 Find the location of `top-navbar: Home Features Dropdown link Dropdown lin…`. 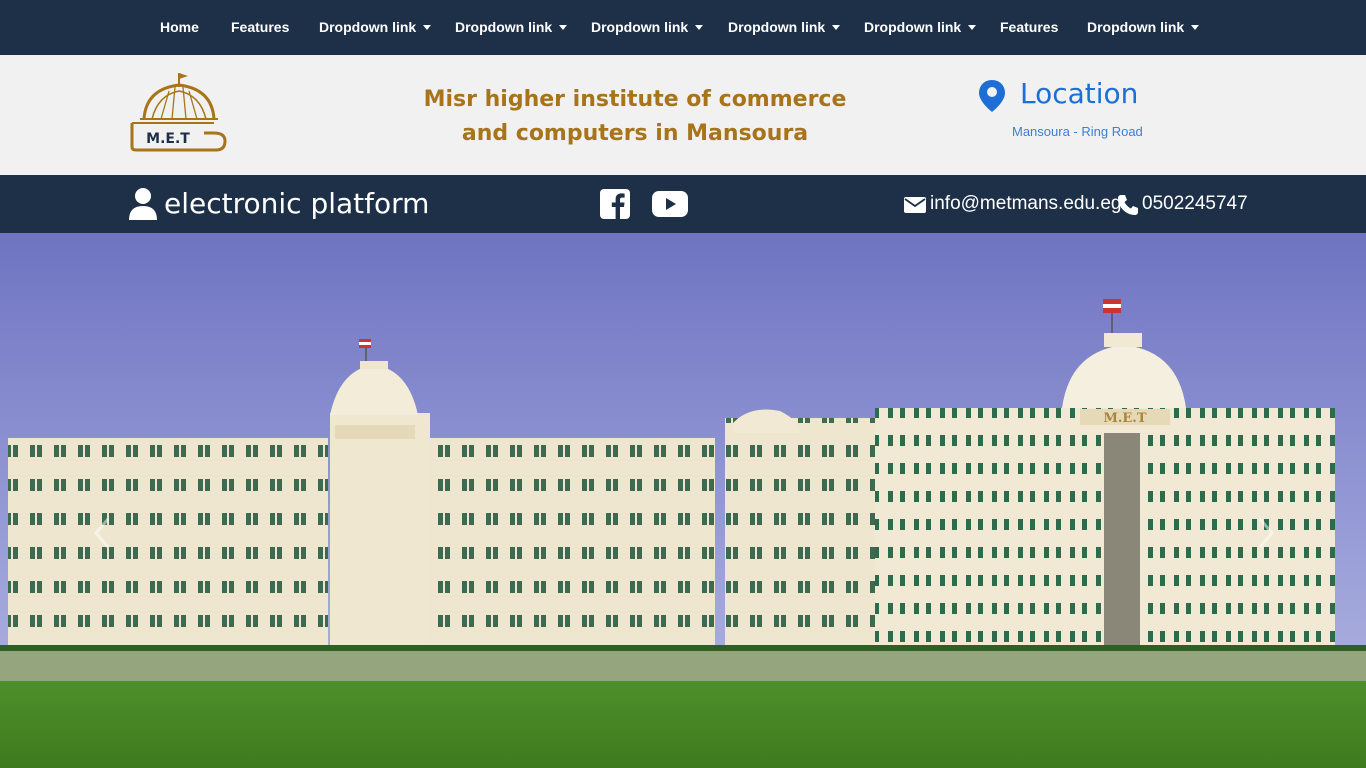

top-navbar: Home Features Dropdown link Dropdown lin… is located at coordinates (683, 27).